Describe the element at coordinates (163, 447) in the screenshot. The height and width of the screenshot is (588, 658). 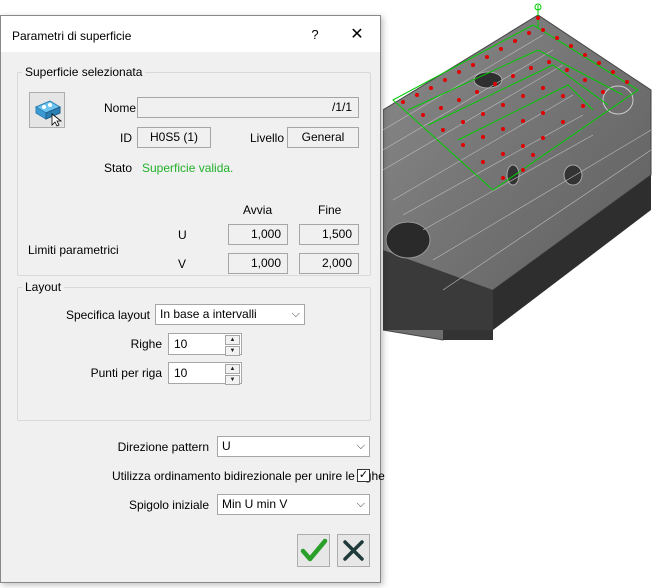
I see `pattern-direction-label: Direzione pattern` at that location.